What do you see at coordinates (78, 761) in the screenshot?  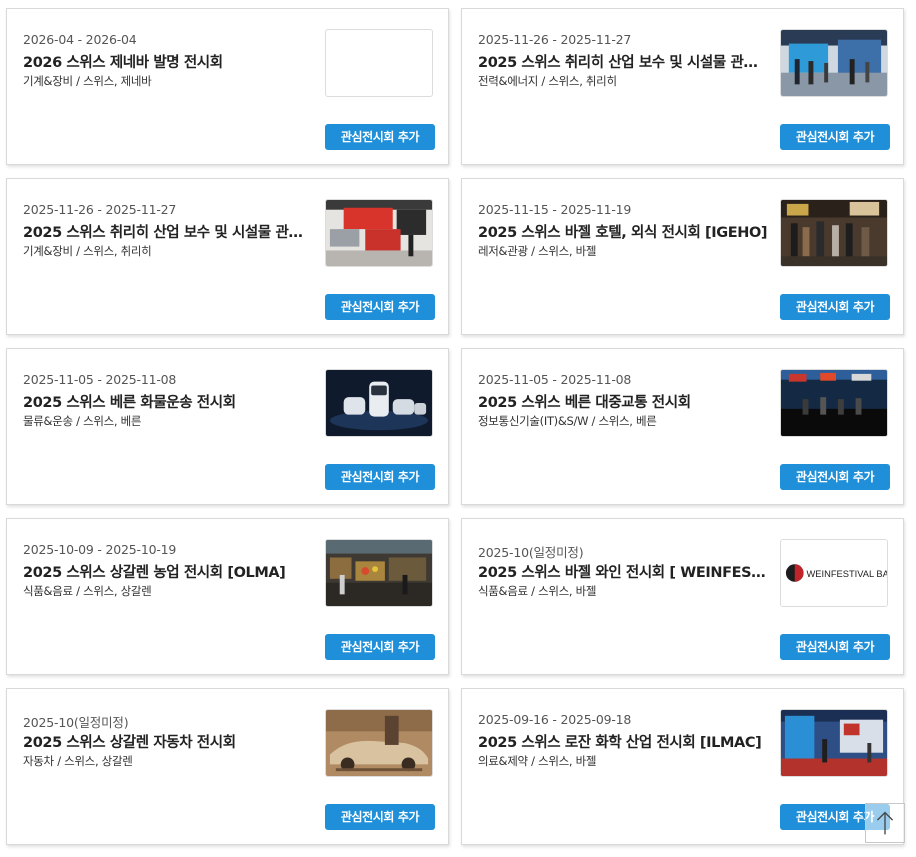 I see `exhibition-category: 자동차 / 스위스, 상갈렌` at bounding box center [78, 761].